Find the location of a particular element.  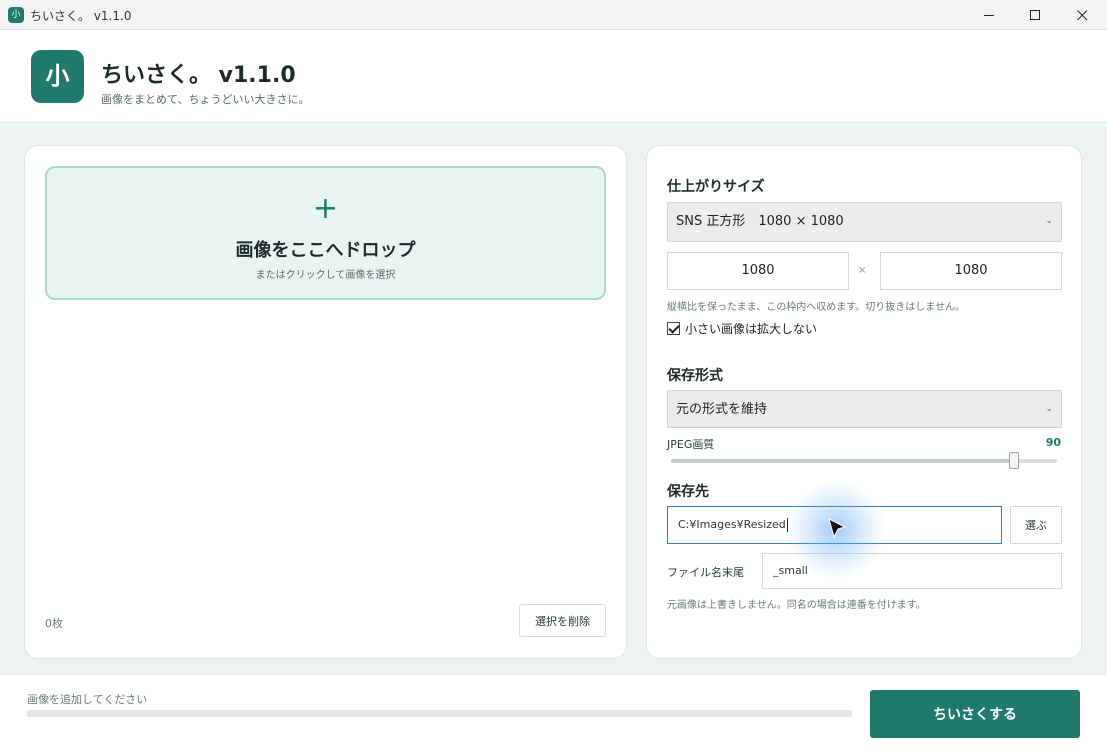

no-enlarge-option: 小さい画像は拡大しない is located at coordinates (742, 328).